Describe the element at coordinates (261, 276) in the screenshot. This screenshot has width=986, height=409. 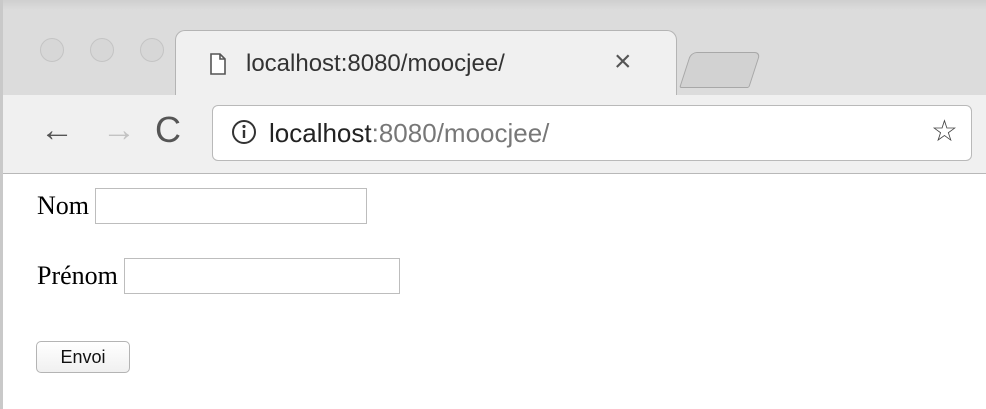
I see `prenom-input` at that location.